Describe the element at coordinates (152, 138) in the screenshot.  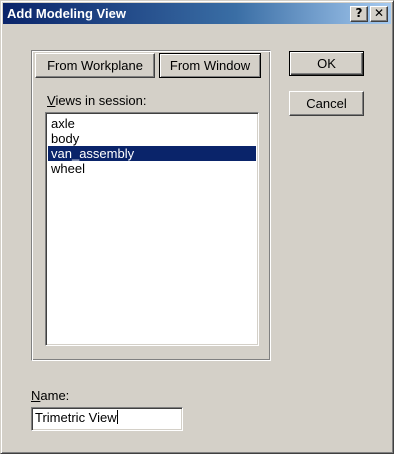
I see `list-item: body` at that location.